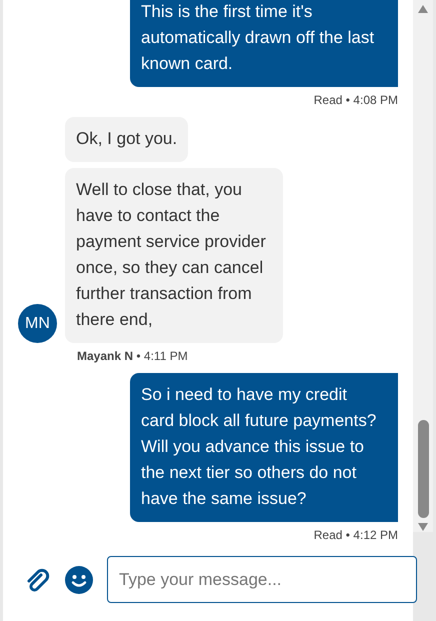 This screenshot has height=621, width=436. What do you see at coordinates (38, 579) in the screenshot?
I see `paperclip-icon` at bounding box center [38, 579].